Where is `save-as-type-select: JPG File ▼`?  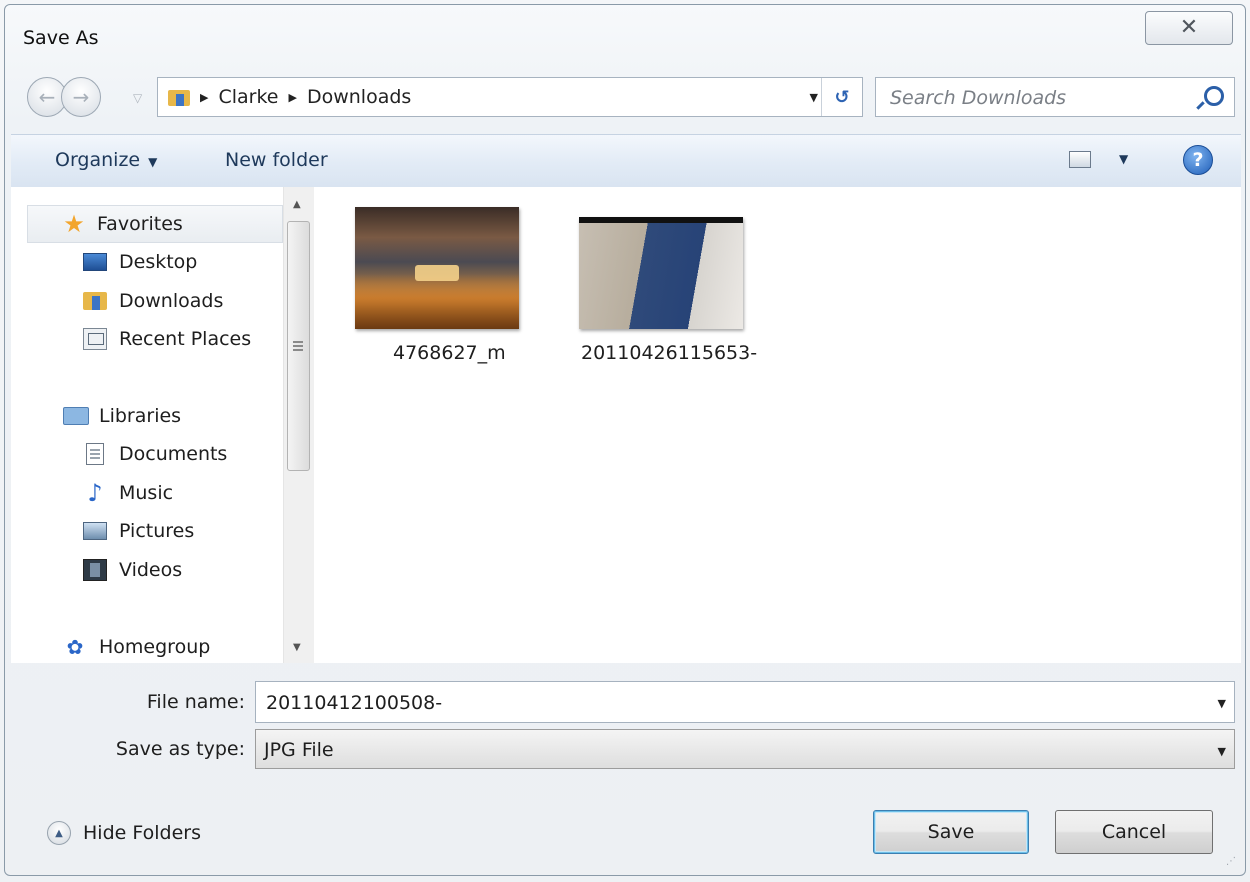 save-as-type-select: JPG File ▼ is located at coordinates (745, 749).